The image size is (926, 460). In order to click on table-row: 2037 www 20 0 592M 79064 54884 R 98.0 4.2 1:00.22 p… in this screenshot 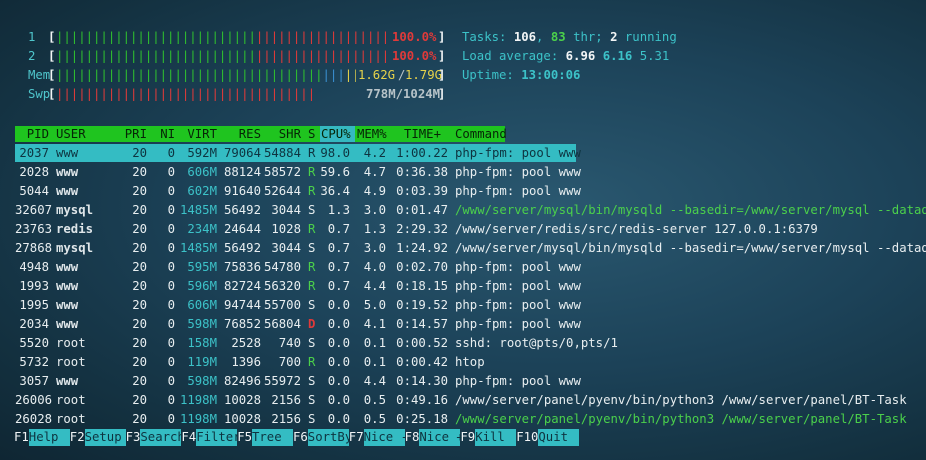, I will do `click(298, 153)`.